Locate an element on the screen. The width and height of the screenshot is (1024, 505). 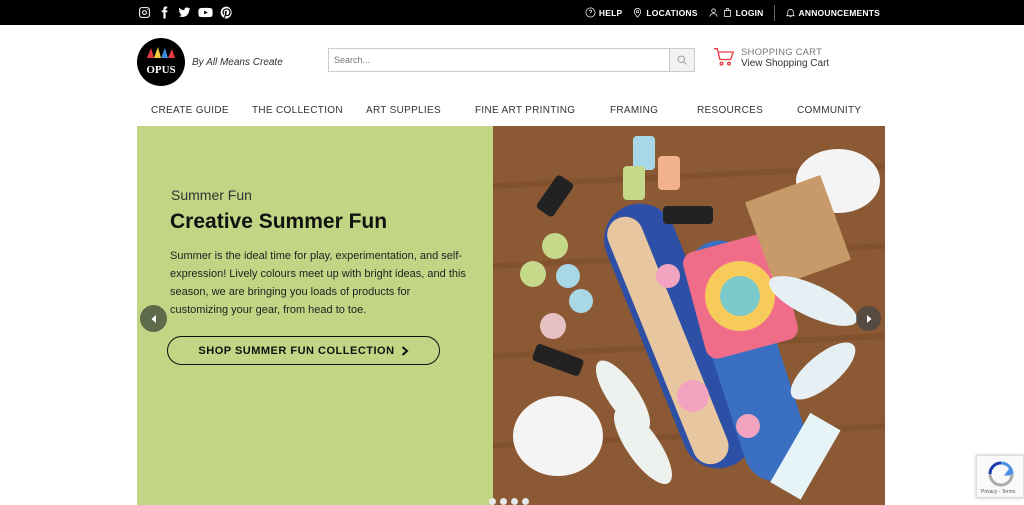
locations-link: LOCATIONS is located at coordinates (664, 12).